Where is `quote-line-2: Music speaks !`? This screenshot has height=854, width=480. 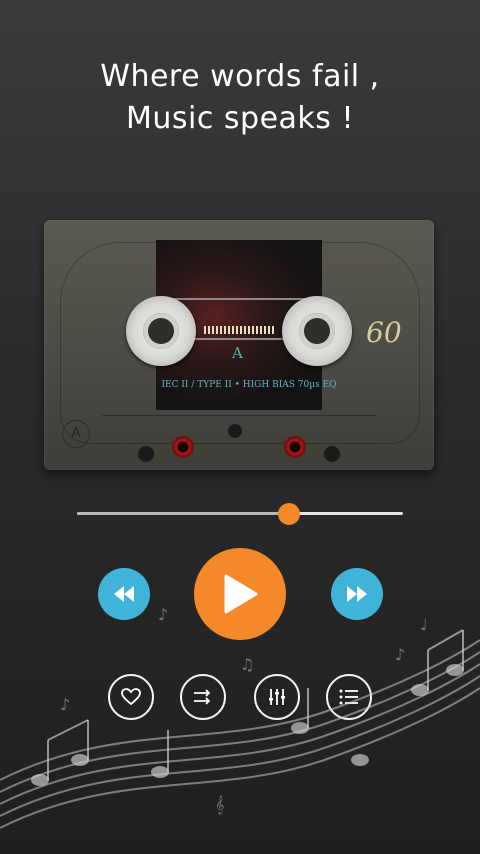 quote-line-2: Music speaks ! is located at coordinates (240, 118).